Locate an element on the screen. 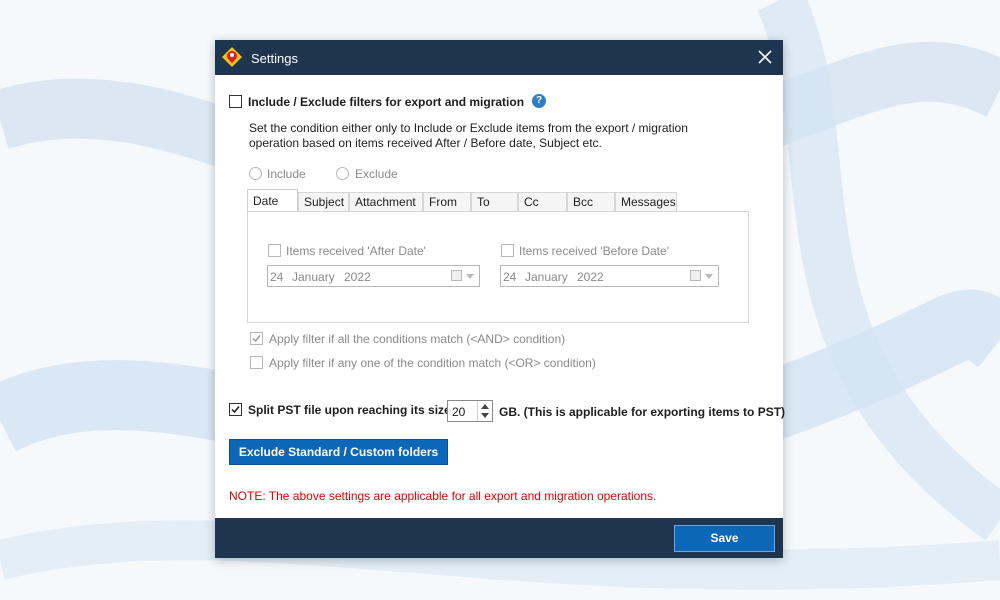 The width and height of the screenshot is (1000, 600). after-date-picker: 24 January 2022 is located at coordinates (373, 276).